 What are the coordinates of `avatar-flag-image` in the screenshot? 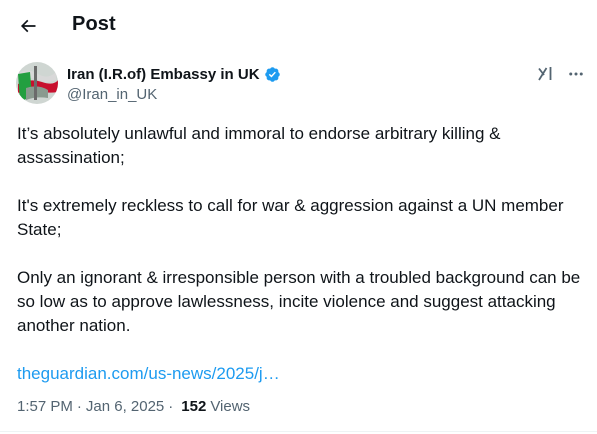 It's located at (37, 83).